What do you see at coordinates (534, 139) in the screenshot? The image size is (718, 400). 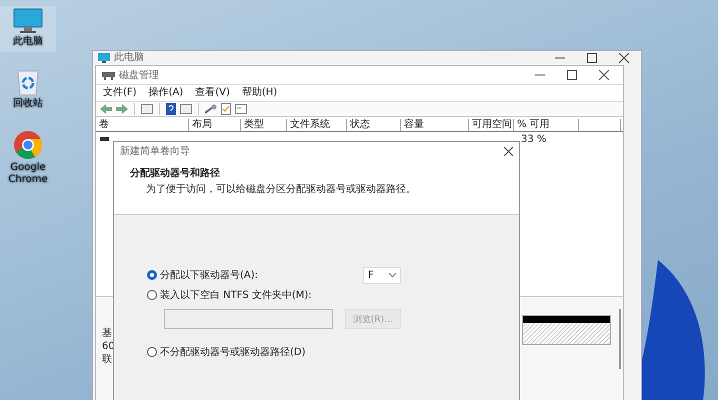 I see `table-cell-text: 33 %` at bounding box center [534, 139].